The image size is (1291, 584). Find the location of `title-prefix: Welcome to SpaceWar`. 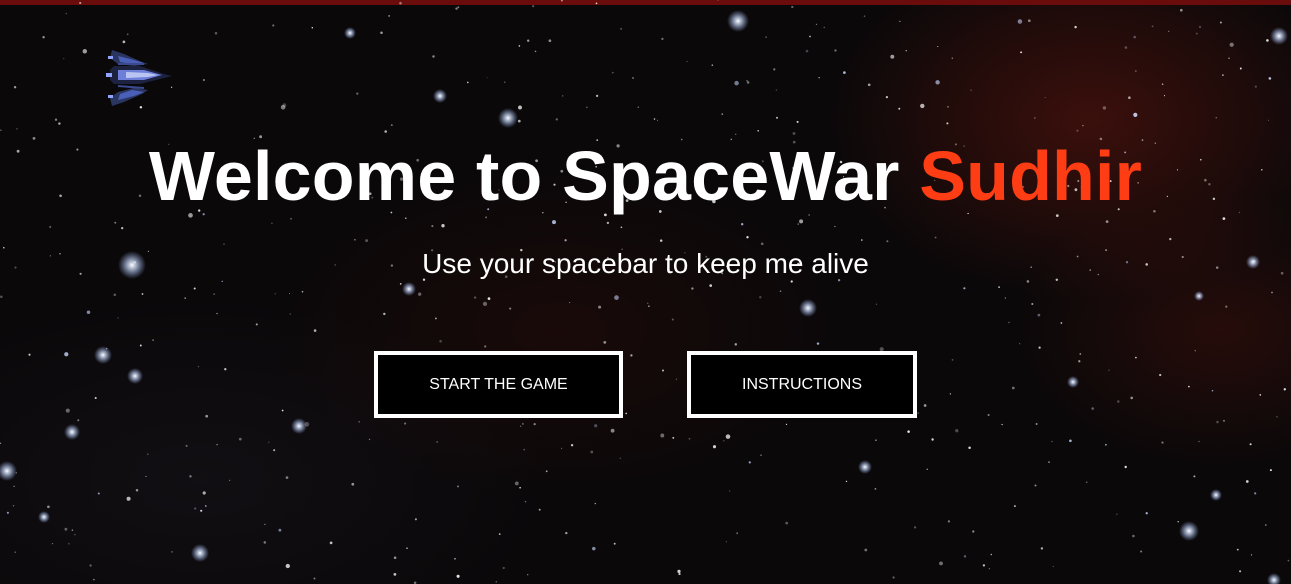

title-prefix: Welcome to SpaceWar is located at coordinates (534, 176).